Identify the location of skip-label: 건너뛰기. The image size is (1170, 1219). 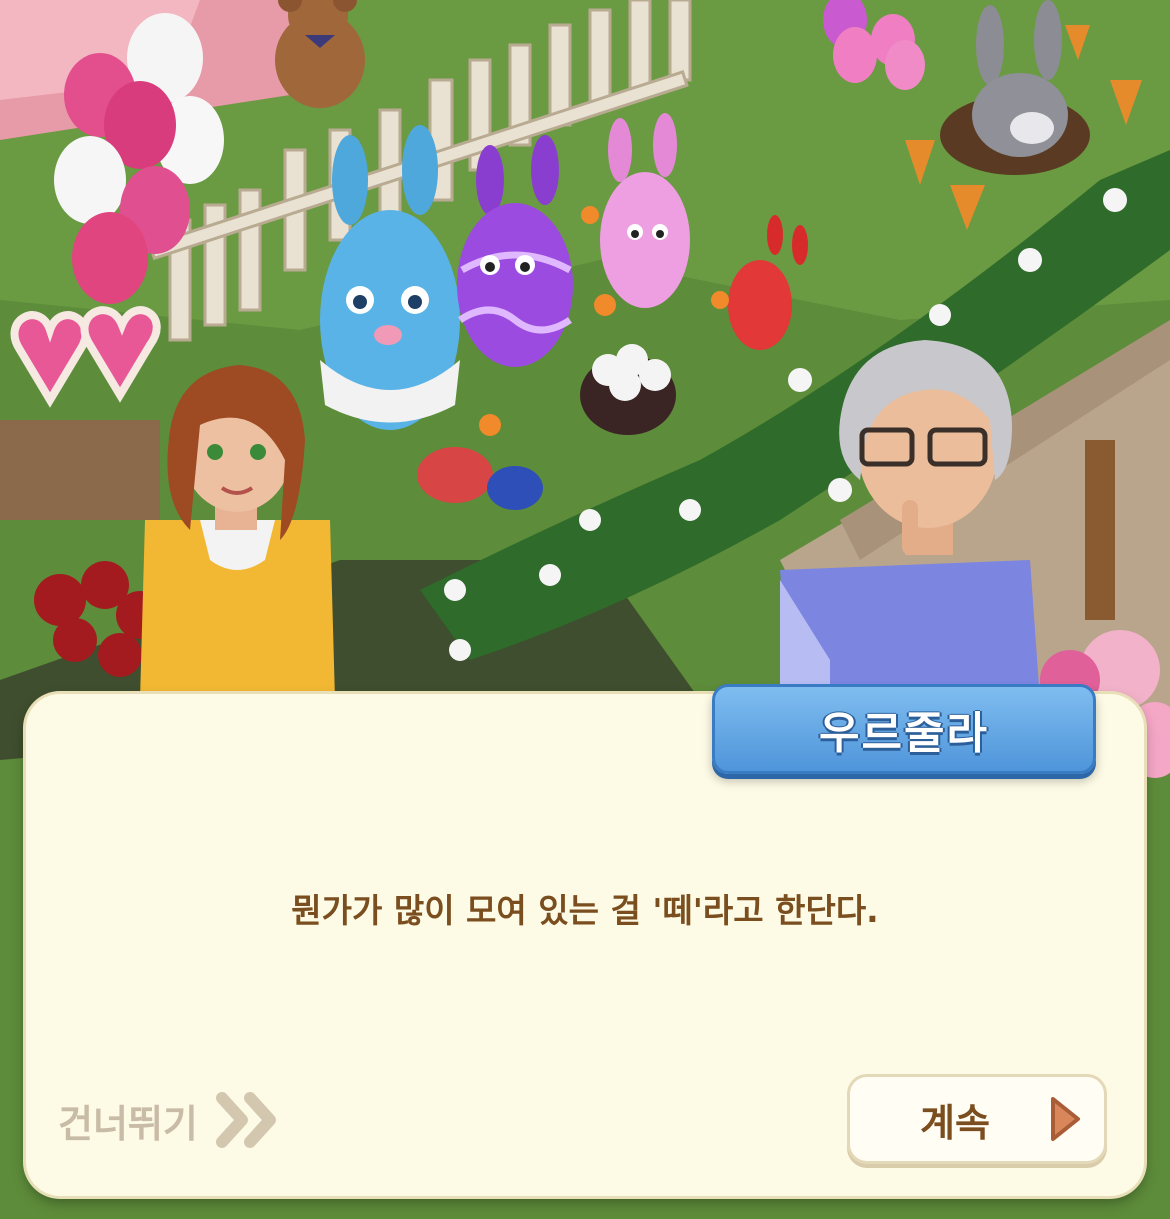
(128, 1123).